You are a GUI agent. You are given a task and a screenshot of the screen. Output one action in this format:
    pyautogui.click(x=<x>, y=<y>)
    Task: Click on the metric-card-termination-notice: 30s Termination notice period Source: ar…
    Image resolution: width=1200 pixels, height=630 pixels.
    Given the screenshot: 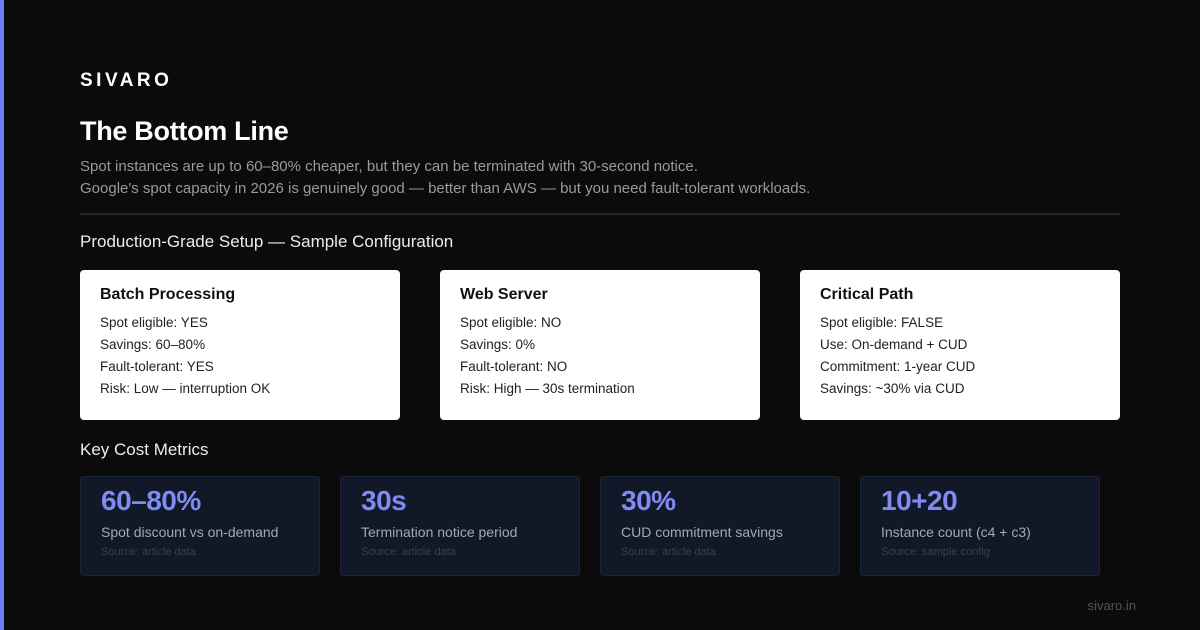 What is the action you would take?
    pyautogui.click(x=460, y=526)
    